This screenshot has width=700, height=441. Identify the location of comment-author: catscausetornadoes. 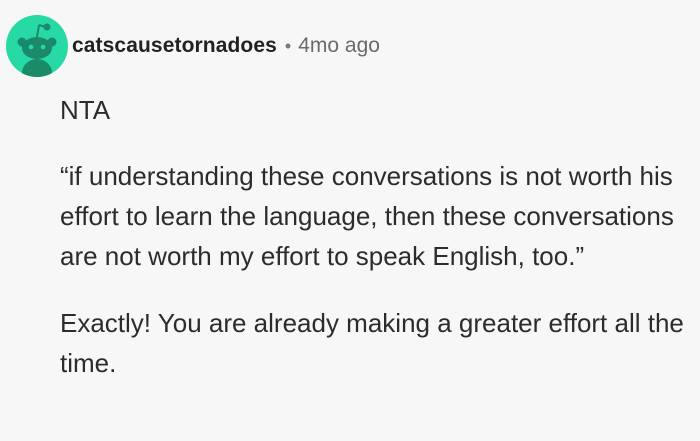
(174, 46).